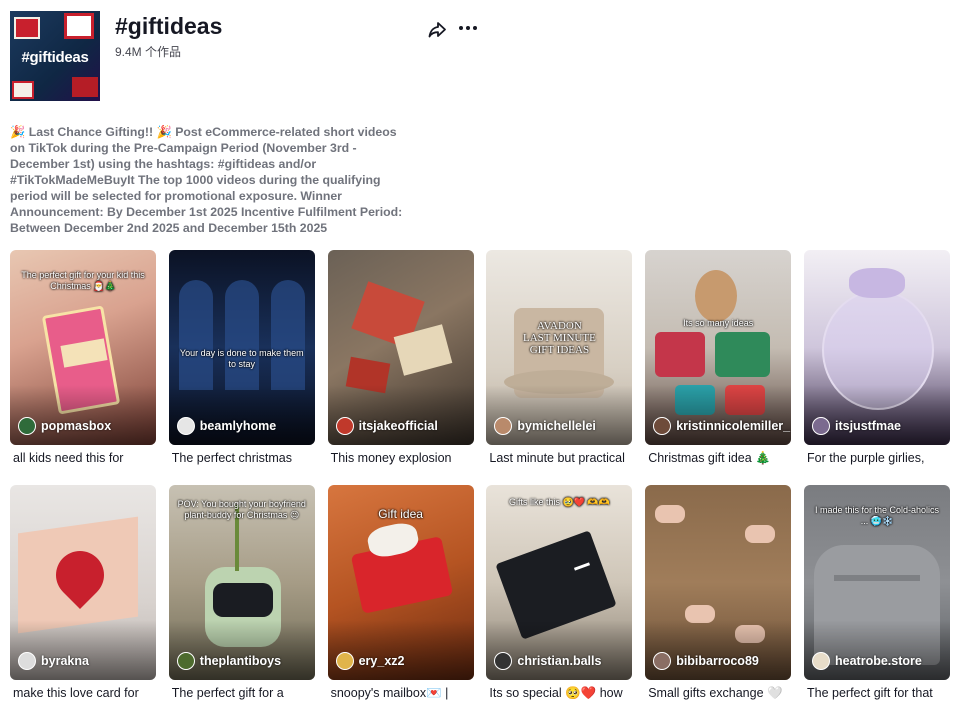 The height and width of the screenshot is (710, 960). Describe the element at coordinates (559, 693) in the screenshot. I see `video-caption: Its so special 🥺❤️ how` at that location.